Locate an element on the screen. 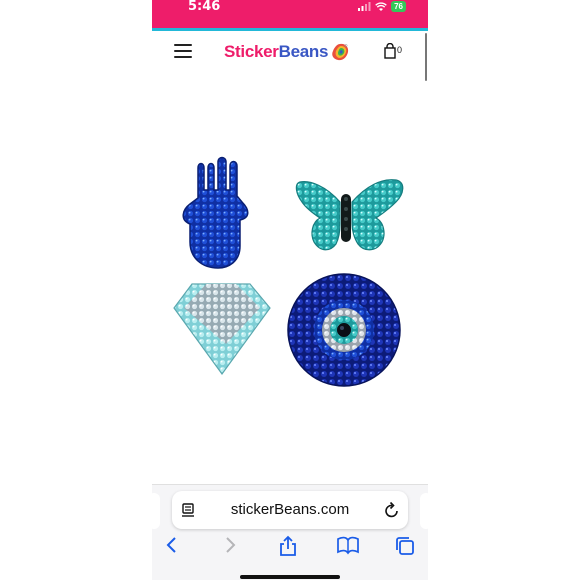 This screenshot has height=580, width=580. hamsa-sticker is located at coordinates (215, 212).